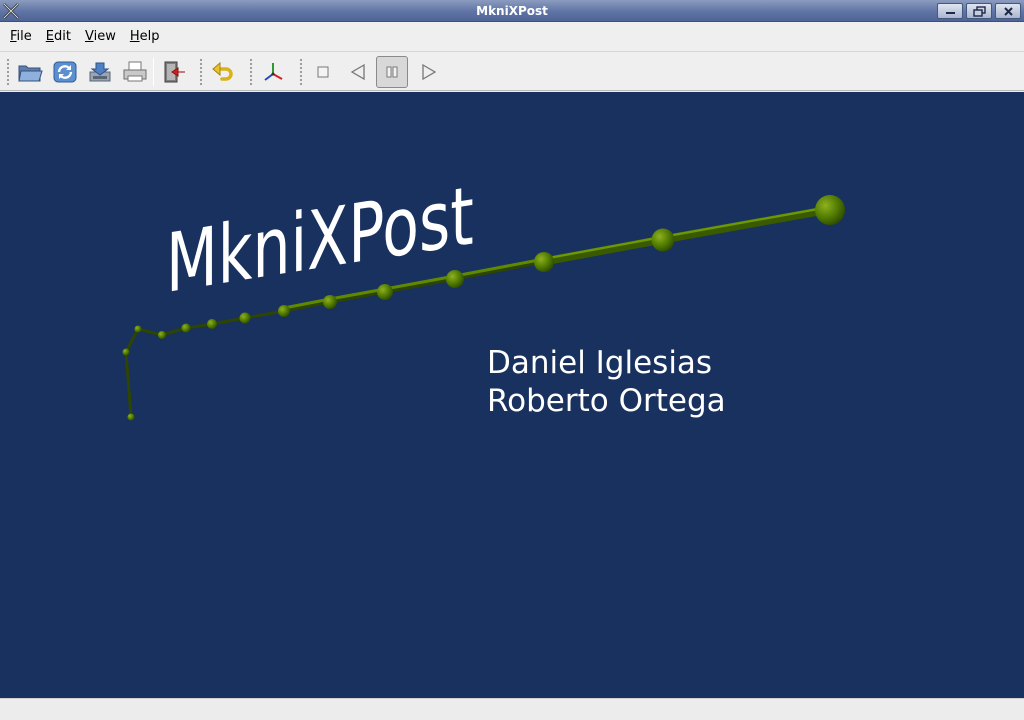 The image size is (1024, 720). I want to click on open-folder-icon, so click(30, 73).